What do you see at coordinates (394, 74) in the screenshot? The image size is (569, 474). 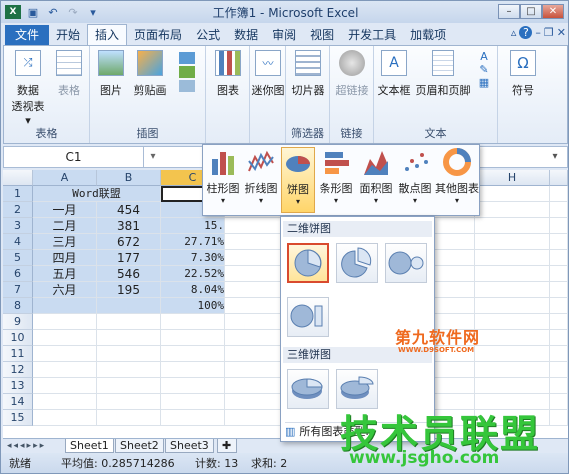 I see `textbox-button: A 文本框` at bounding box center [394, 74].